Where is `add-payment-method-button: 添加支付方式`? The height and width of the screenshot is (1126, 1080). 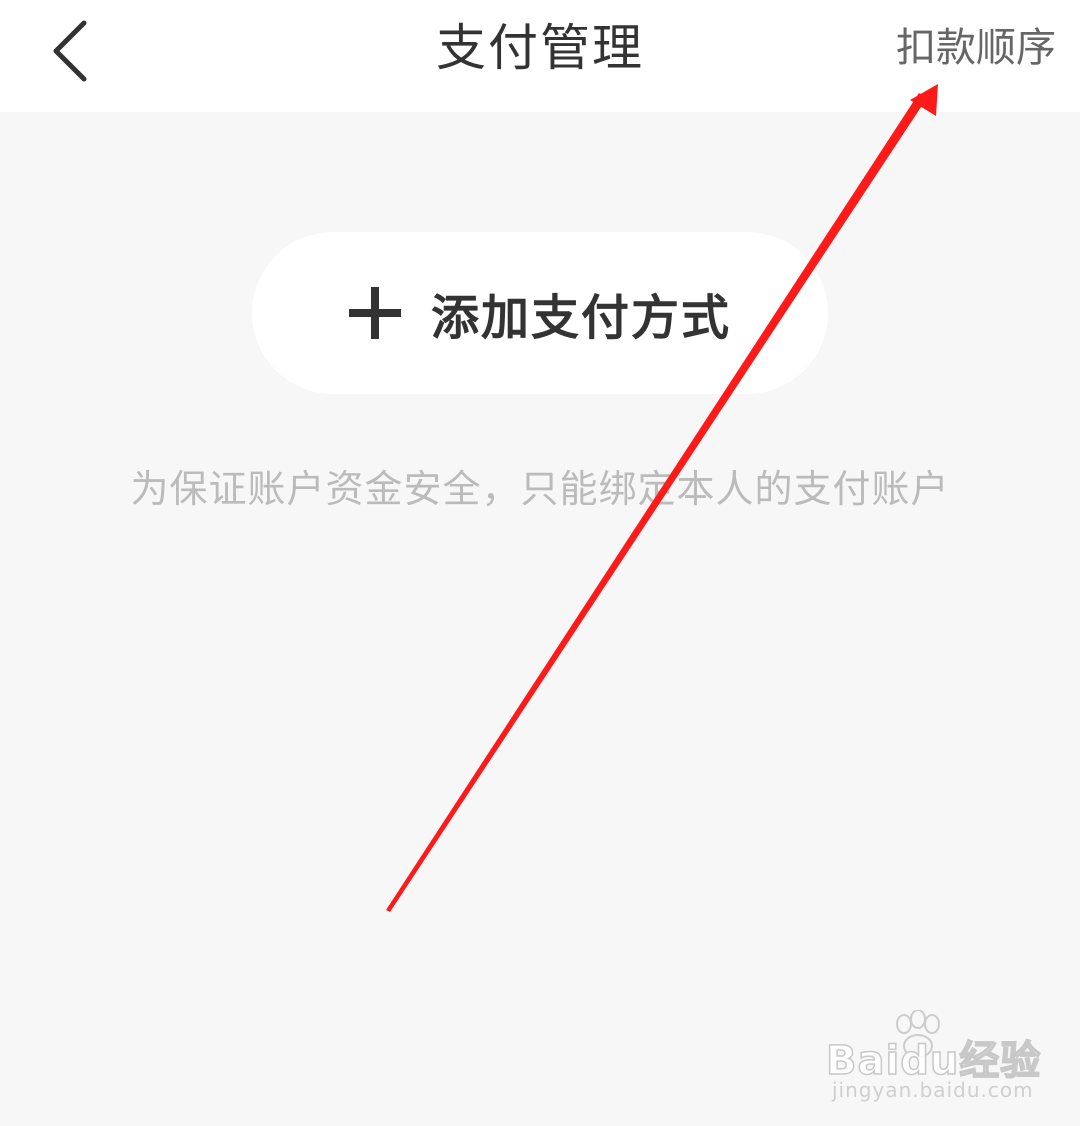 add-payment-method-button: 添加支付方式 is located at coordinates (540, 313).